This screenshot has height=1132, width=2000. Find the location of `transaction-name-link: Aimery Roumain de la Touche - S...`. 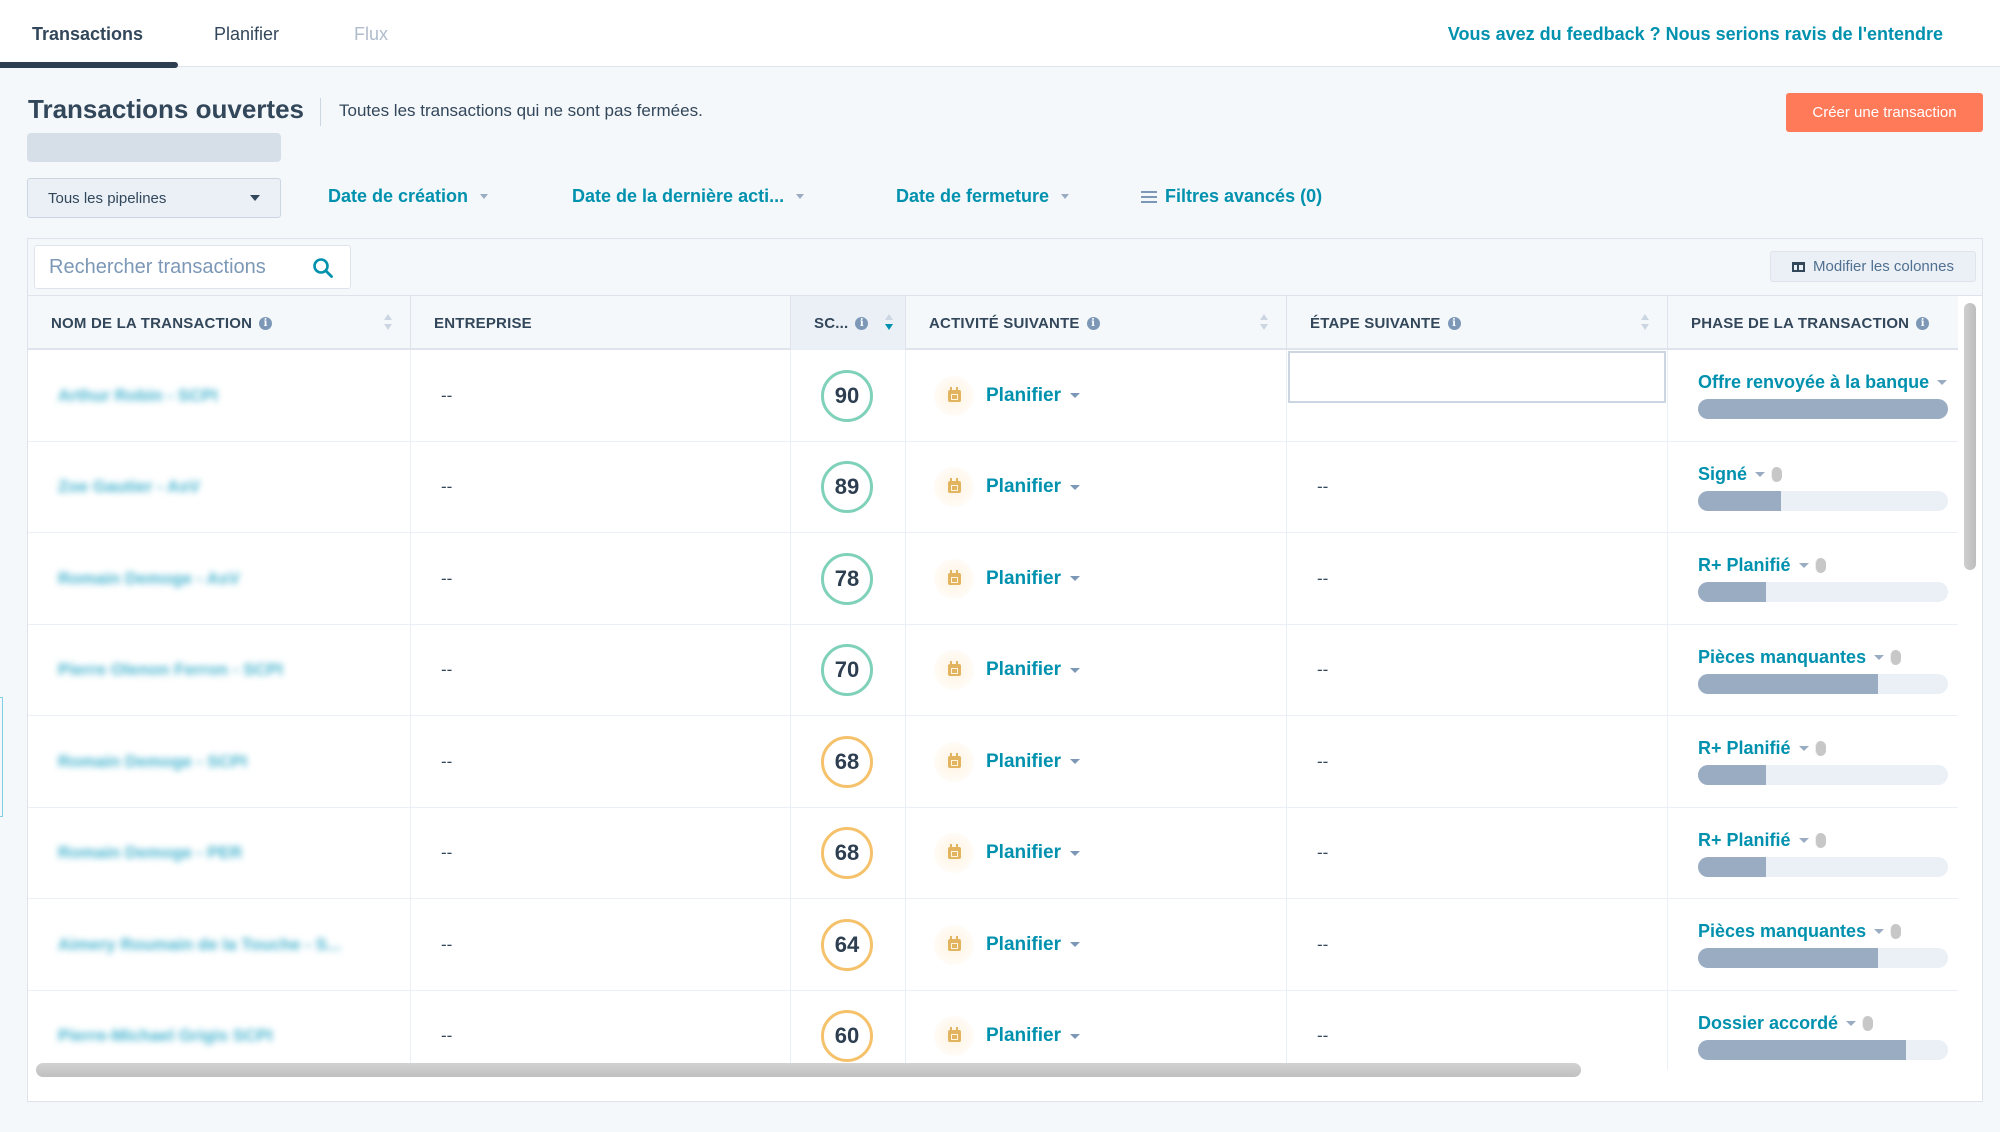

transaction-name-link: Aimery Roumain de la Touche - S... is located at coordinates (184, 945).